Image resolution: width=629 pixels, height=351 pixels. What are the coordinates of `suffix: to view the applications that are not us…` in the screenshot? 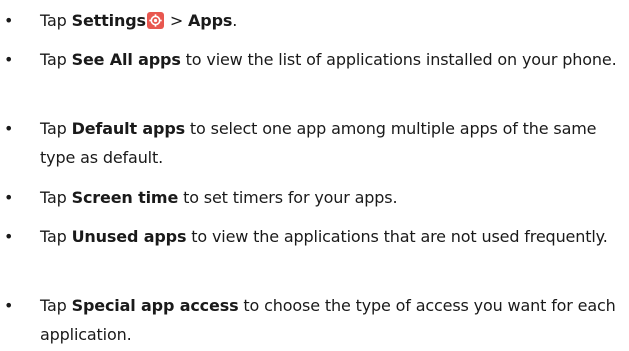 It's located at (397, 236).